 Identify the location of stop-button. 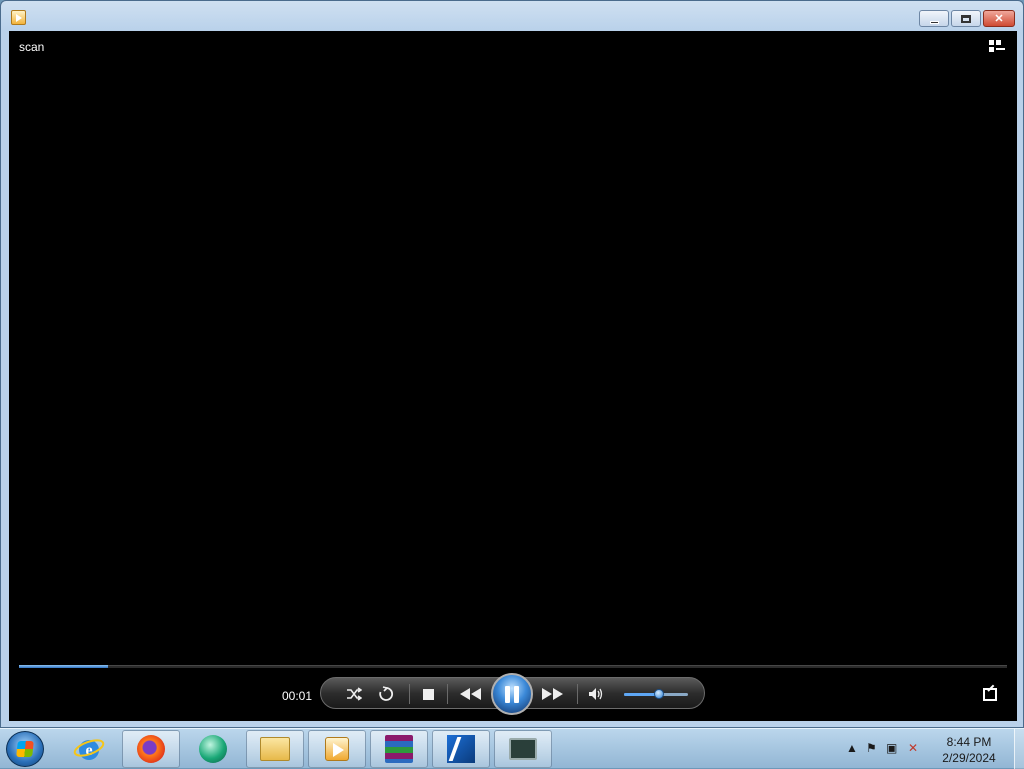
(428, 694).